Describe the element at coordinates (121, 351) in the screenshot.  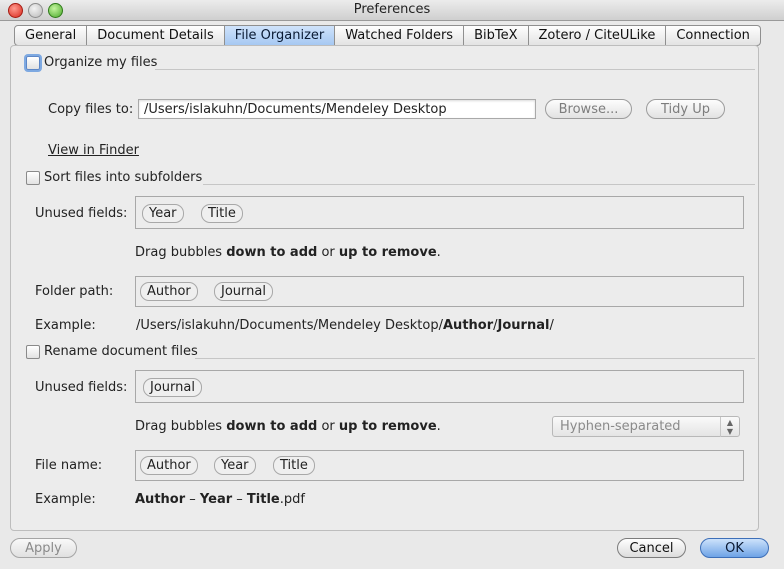
I see `rename-files-label: Rename document files` at that location.